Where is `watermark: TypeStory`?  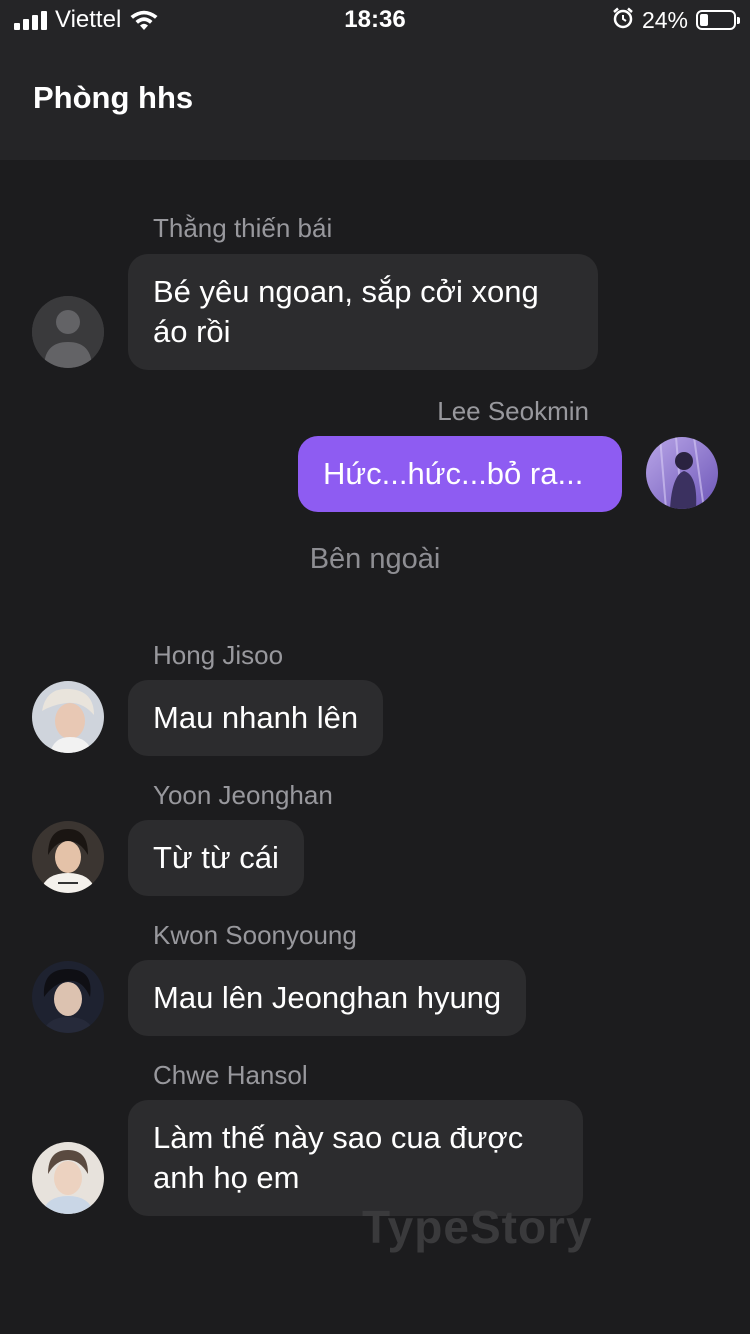 watermark: TypeStory is located at coordinates (477, 1227).